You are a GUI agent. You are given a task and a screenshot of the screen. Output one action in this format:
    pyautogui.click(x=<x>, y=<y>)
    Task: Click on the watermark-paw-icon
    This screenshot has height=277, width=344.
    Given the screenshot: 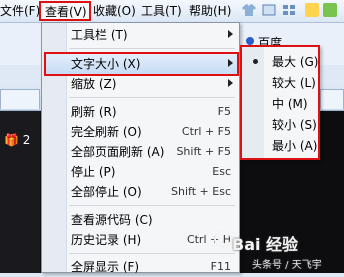 What is the action you would take?
    pyautogui.click(x=223, y=239)
    